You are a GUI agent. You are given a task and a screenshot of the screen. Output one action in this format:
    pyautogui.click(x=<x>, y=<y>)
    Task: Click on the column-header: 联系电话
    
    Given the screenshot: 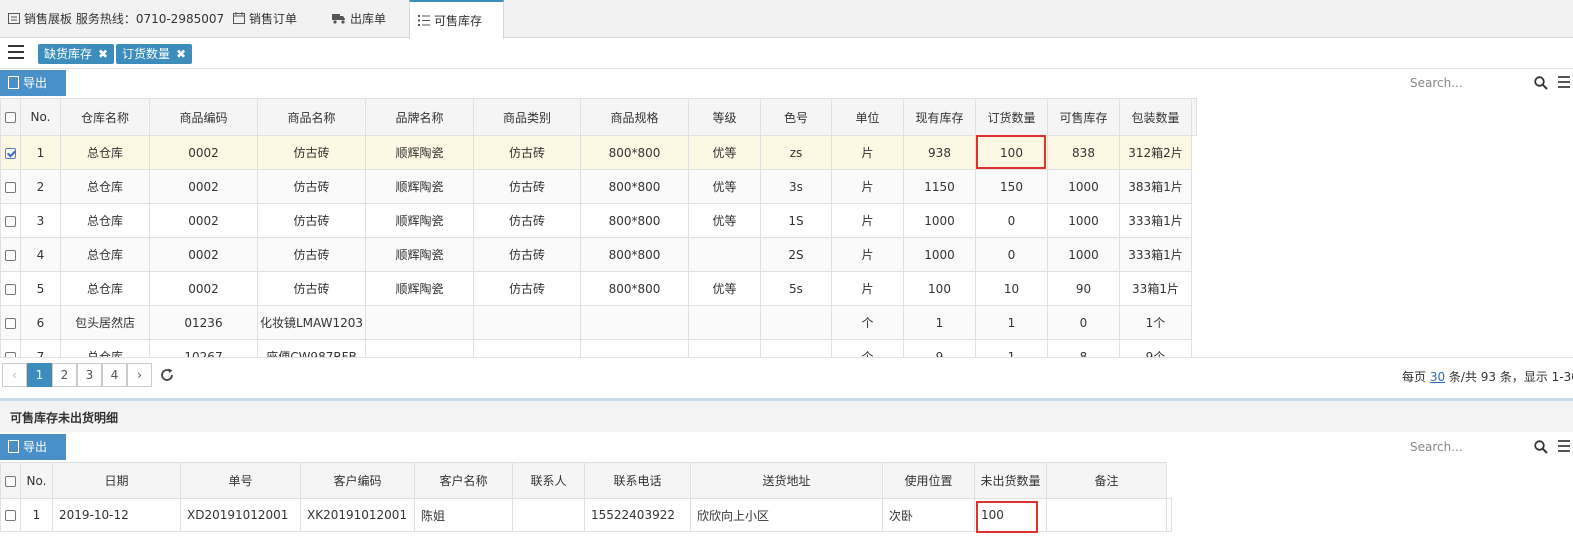 What is the action you would take?
    pyautogui.click(x=637, y=480)
    